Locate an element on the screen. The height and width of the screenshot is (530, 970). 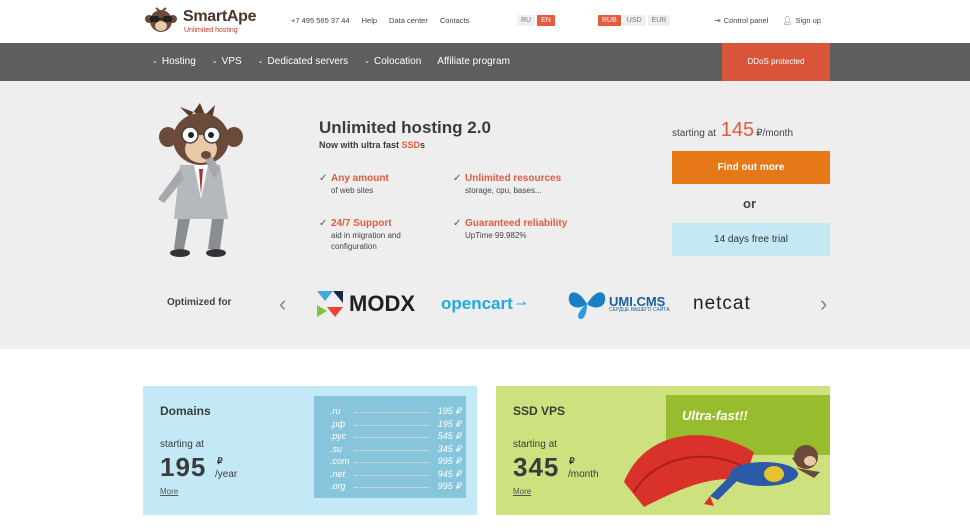
flying-superhero-ape-image is located at coordinates (722, 471).